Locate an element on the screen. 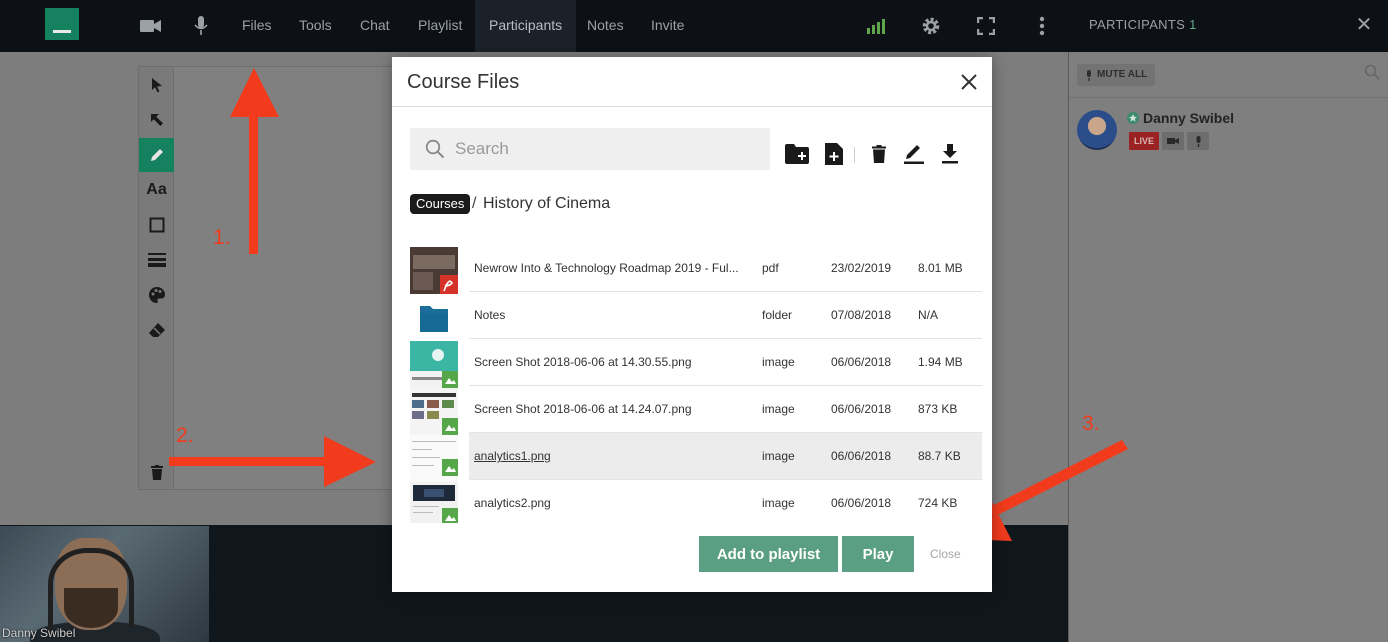  file-name: analytics1.png is located at coordinates (512, 456).